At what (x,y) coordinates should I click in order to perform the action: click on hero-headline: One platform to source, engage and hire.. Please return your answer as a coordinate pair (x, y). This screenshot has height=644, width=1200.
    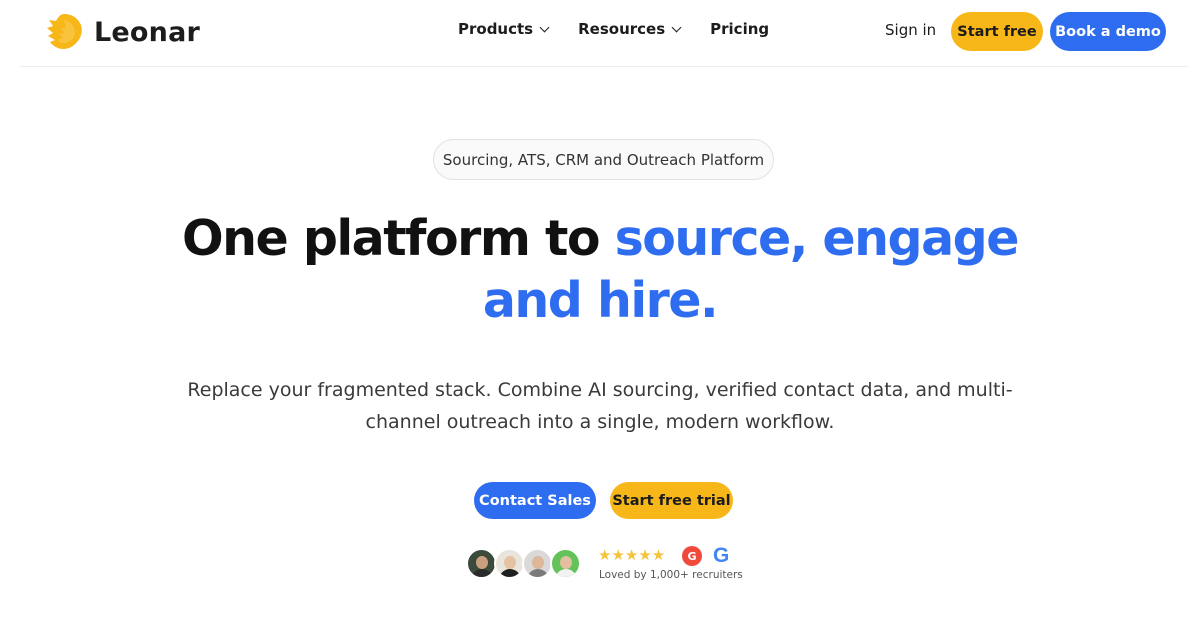
    Looking at the image, I should click on (600, 270).